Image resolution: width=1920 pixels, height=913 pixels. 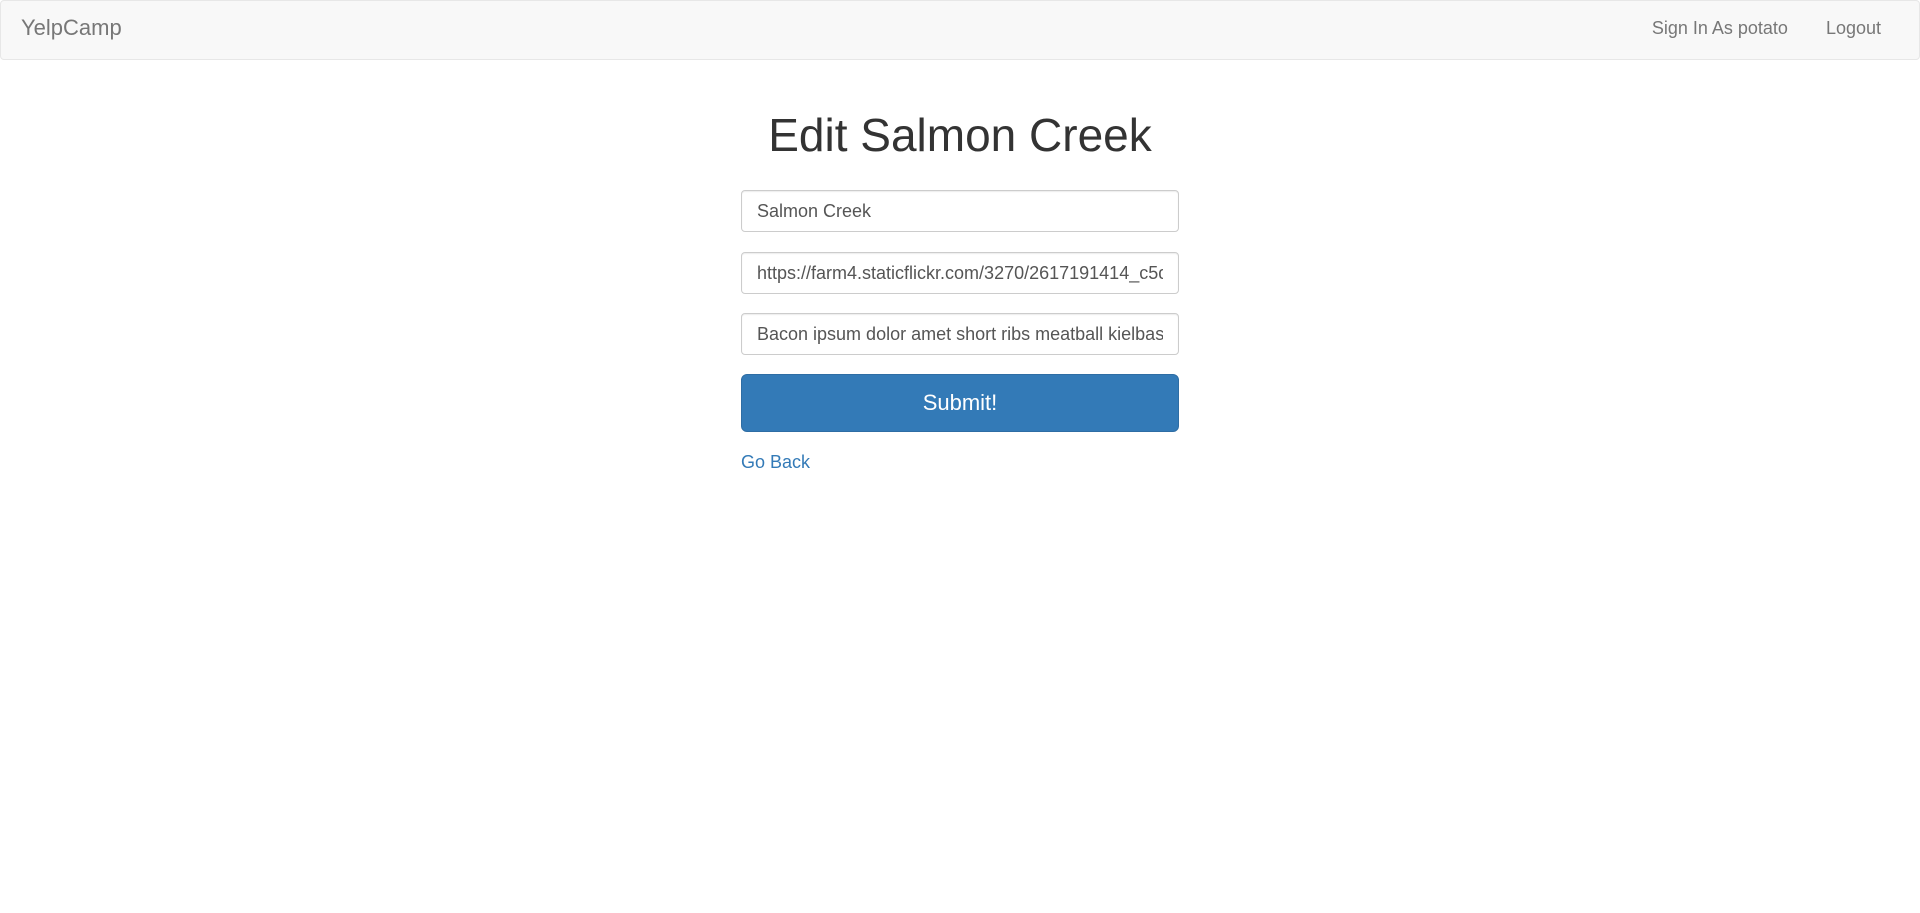 I want to click on nav-link-sign-in-as: Sign In As potato, so click(x=1720, y=28).